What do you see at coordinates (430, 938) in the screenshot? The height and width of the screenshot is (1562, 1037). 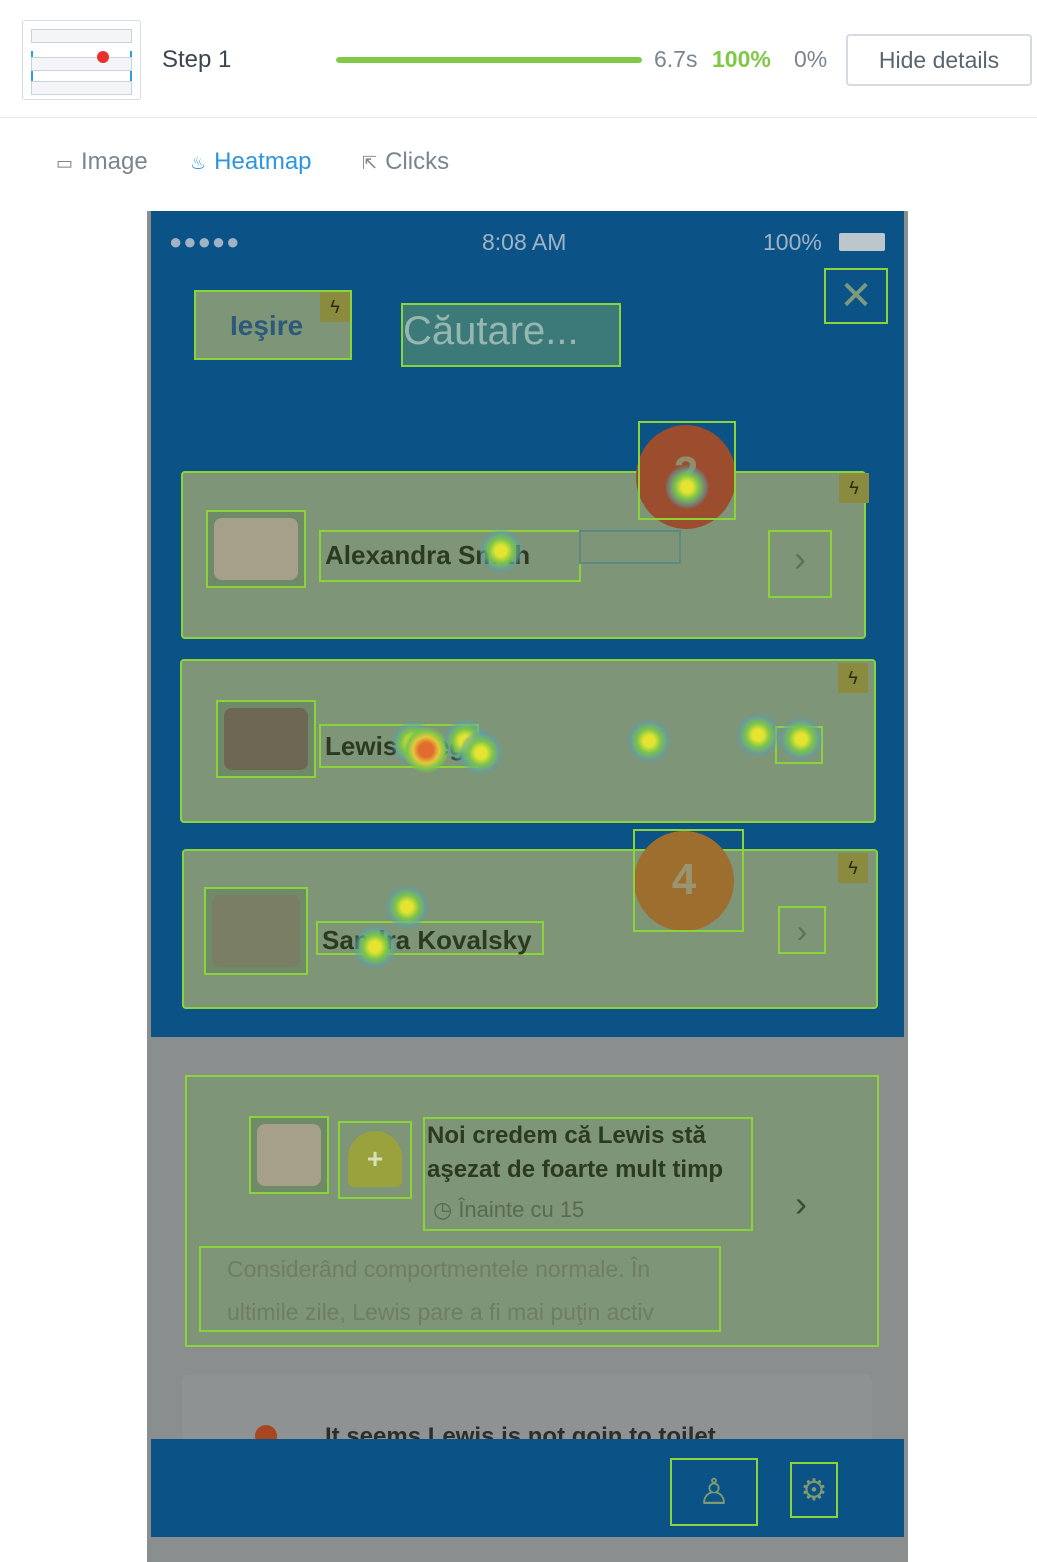 I see `contact-name: Sandra Kovalsky` at bounding box center [430, 938].